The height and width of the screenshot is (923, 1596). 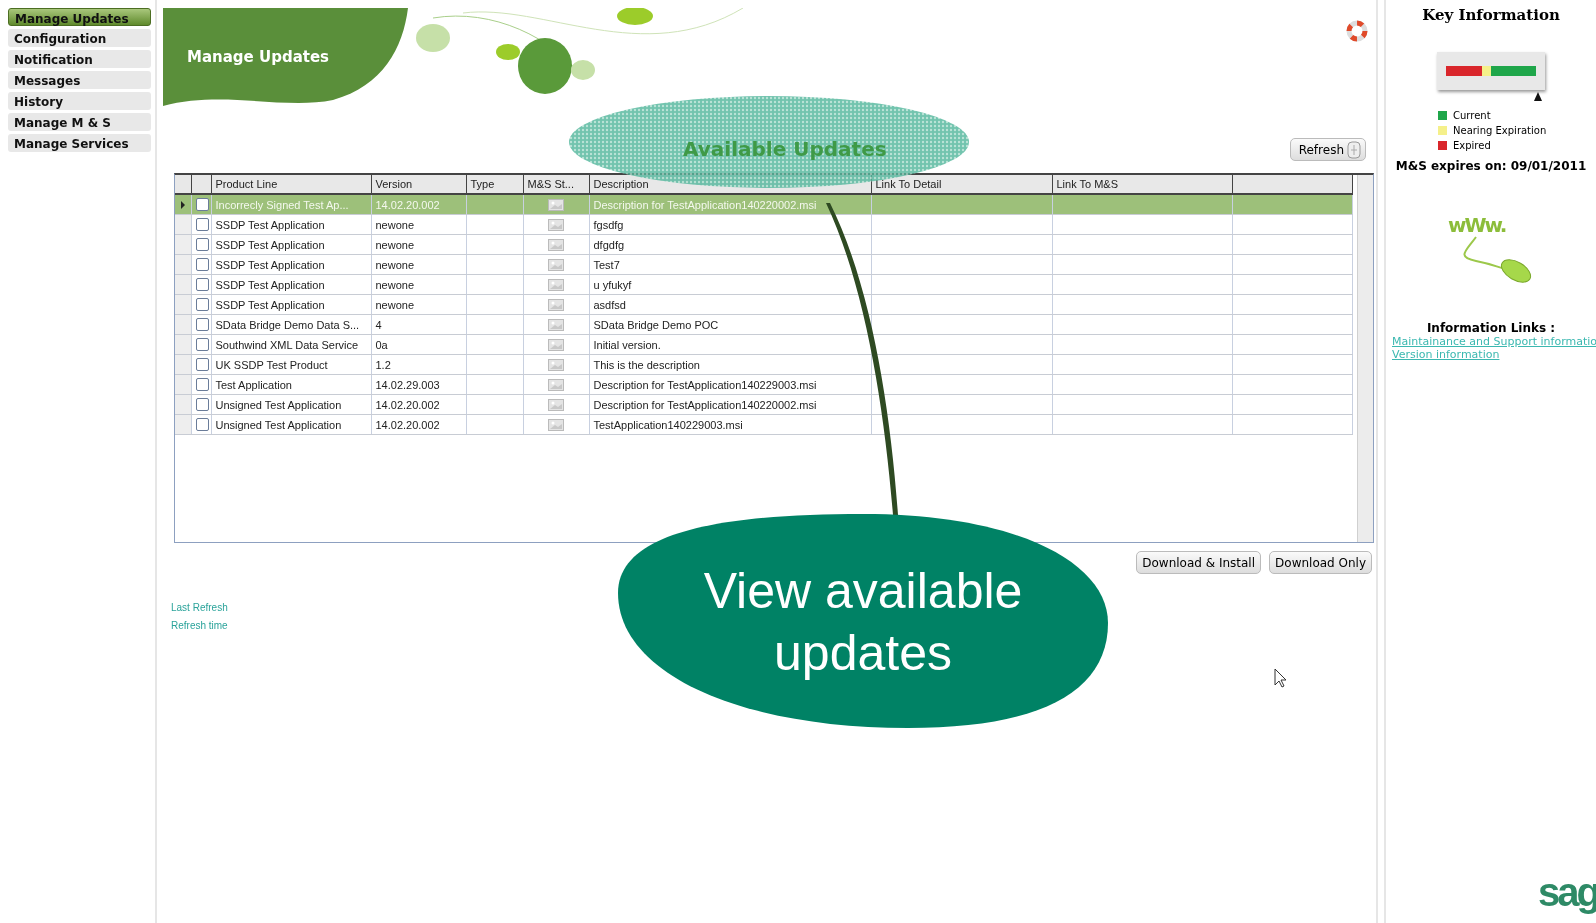 I want to click on table-row: UK SSDP Test Product 1.2 This is the description, so click(x=763, y=364).